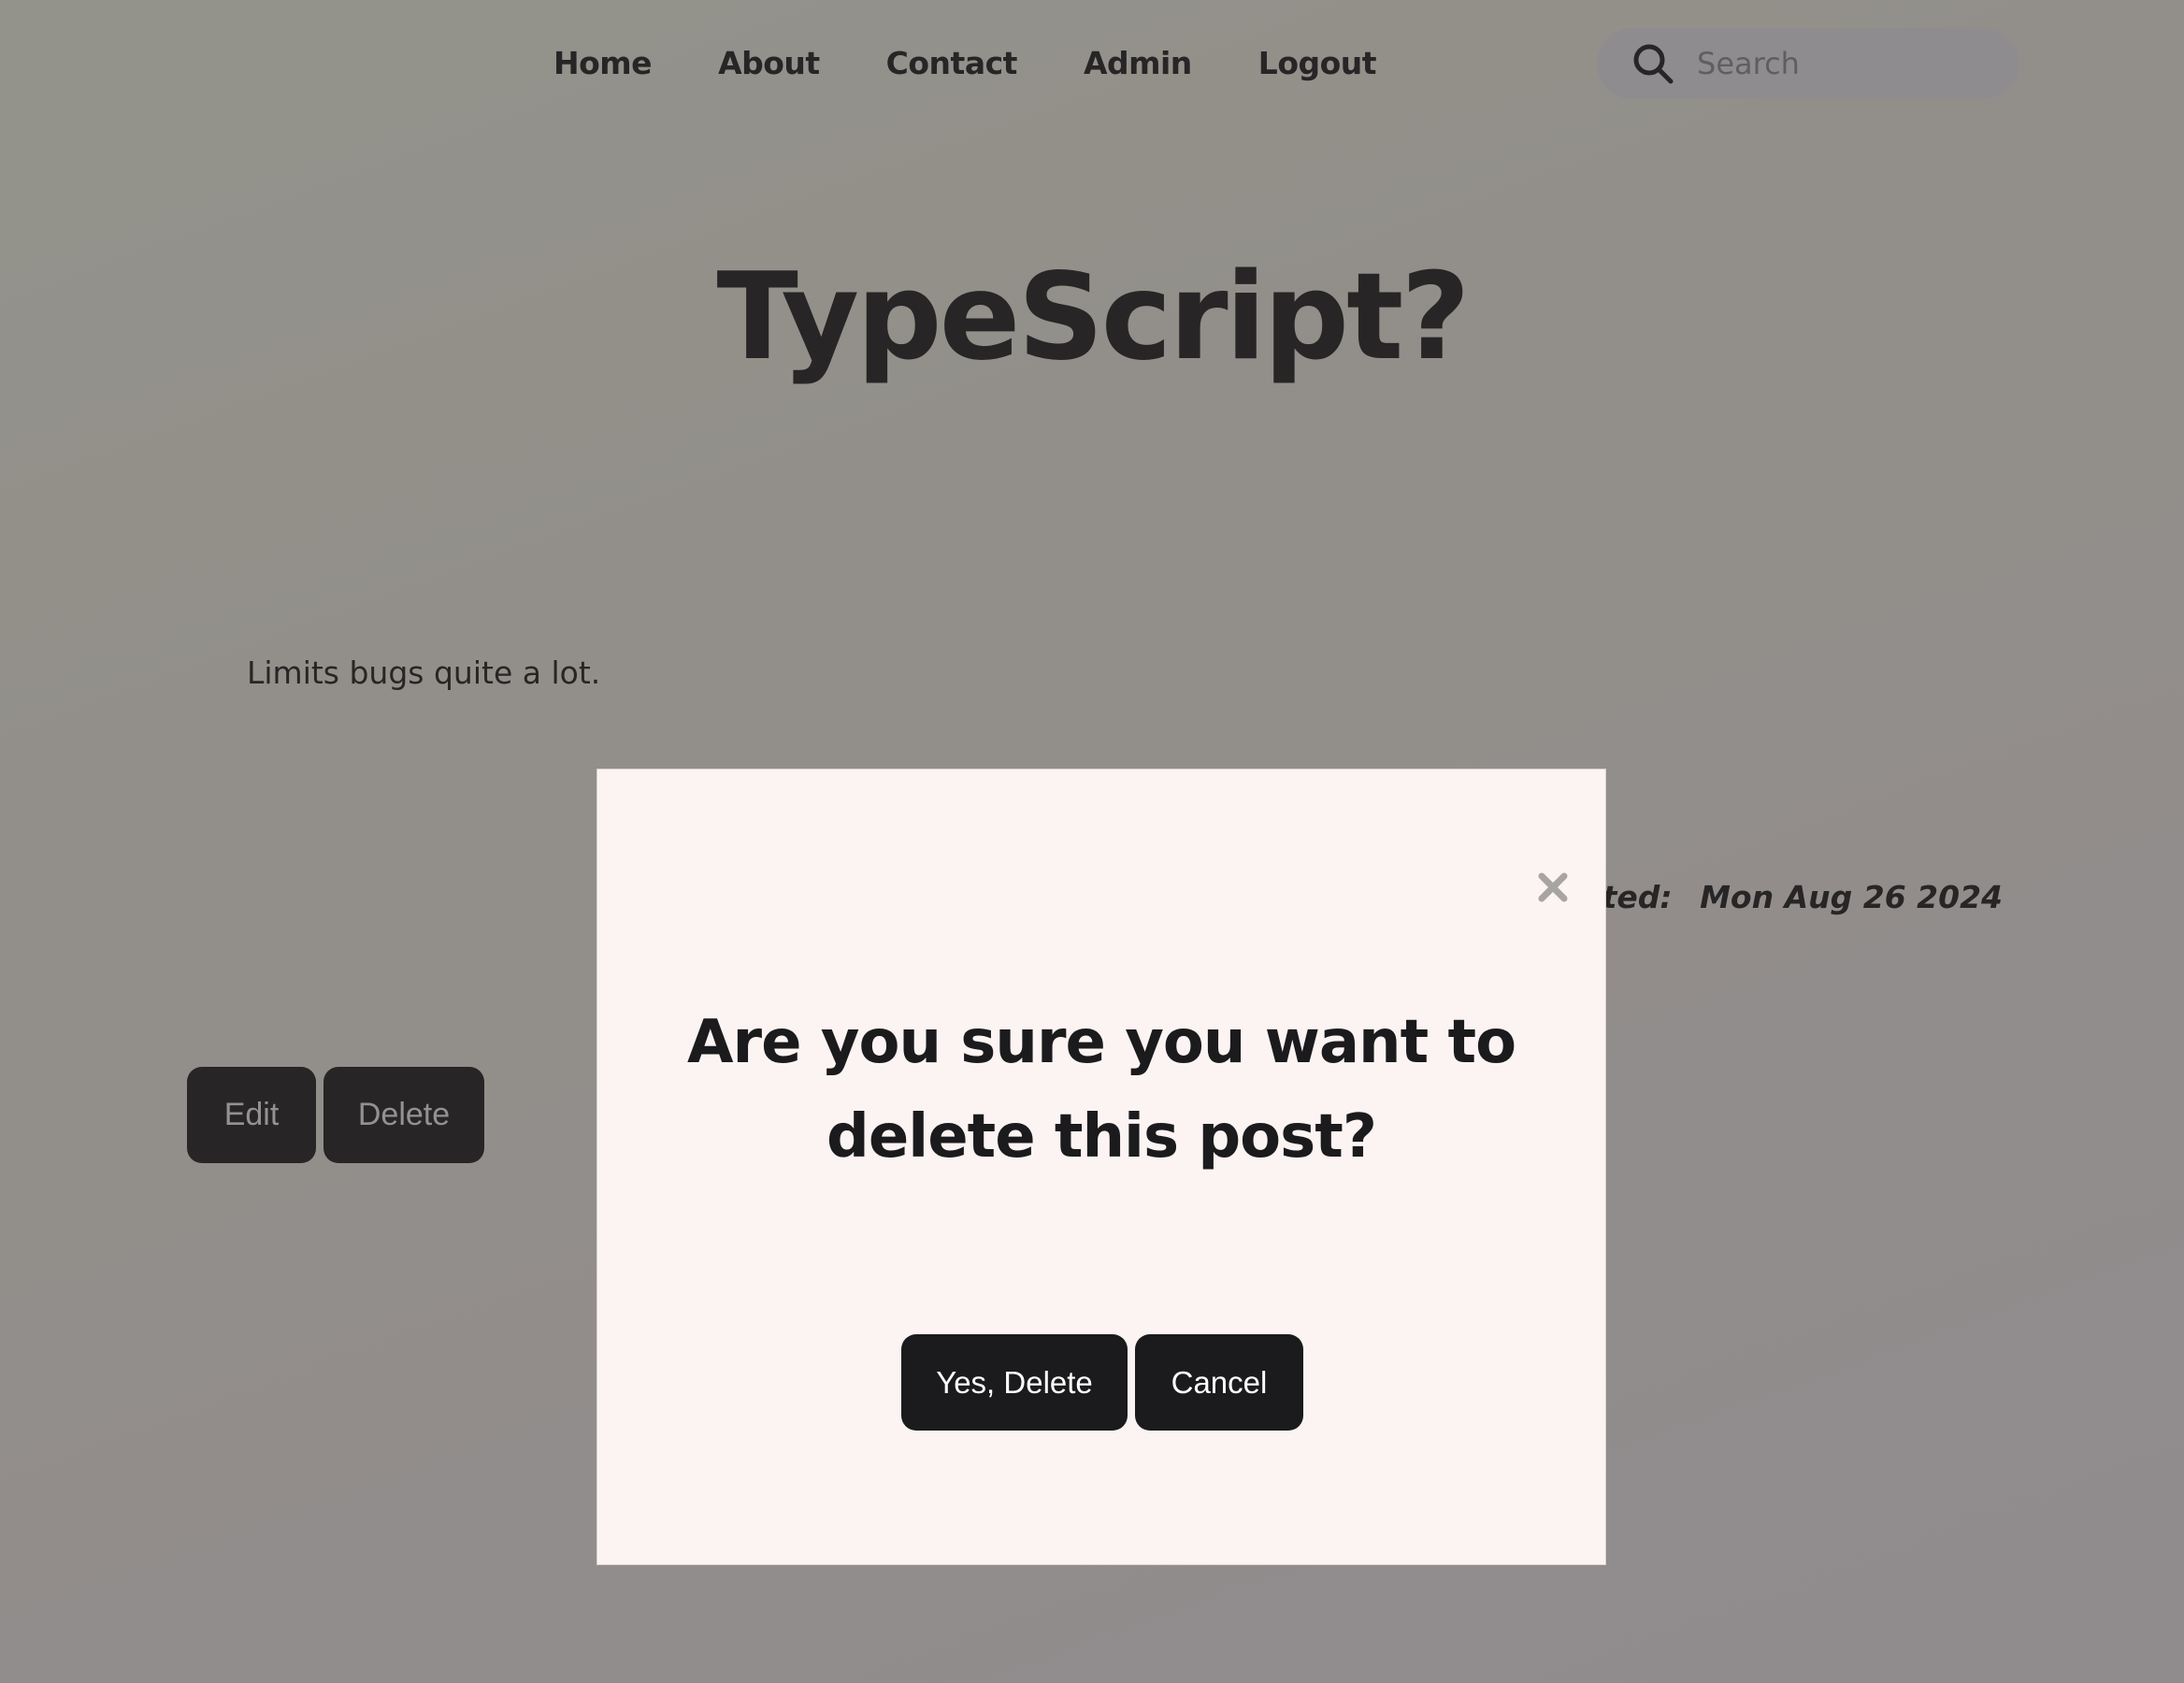  I want to click on close-icon, so click(1553, 887).